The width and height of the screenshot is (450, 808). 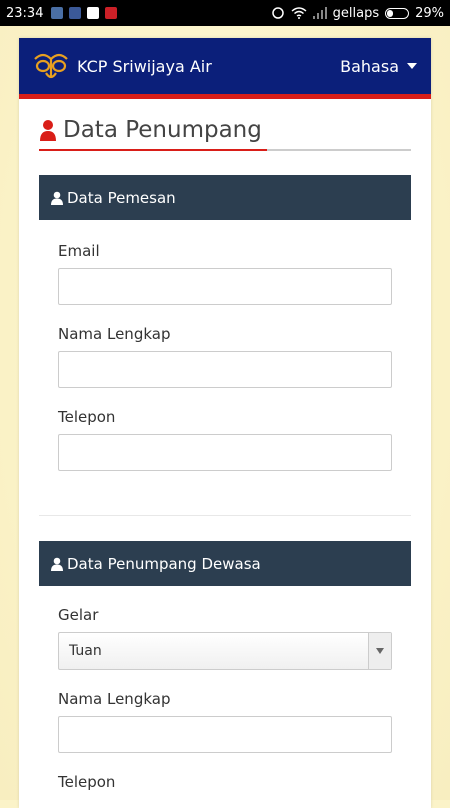 I want to click on battery-percent: 29%, so click(x=429, y=13).